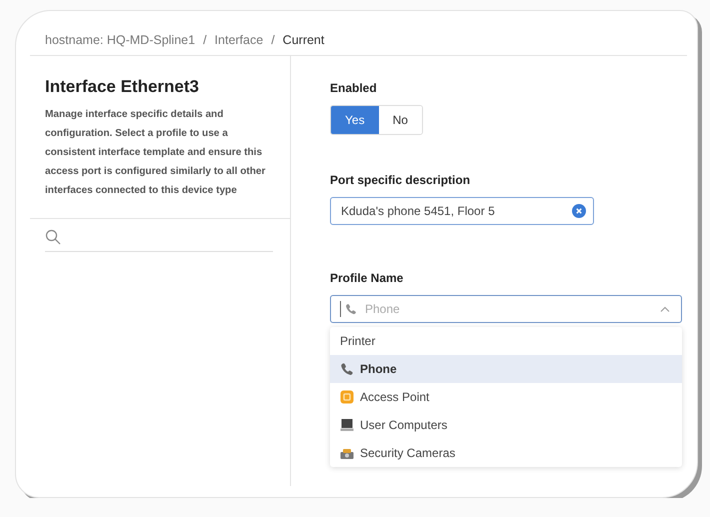  What do you see at coordinates (579, 211) in the screenshot?
I see `clear-icon` at bounding box center [579, 211].